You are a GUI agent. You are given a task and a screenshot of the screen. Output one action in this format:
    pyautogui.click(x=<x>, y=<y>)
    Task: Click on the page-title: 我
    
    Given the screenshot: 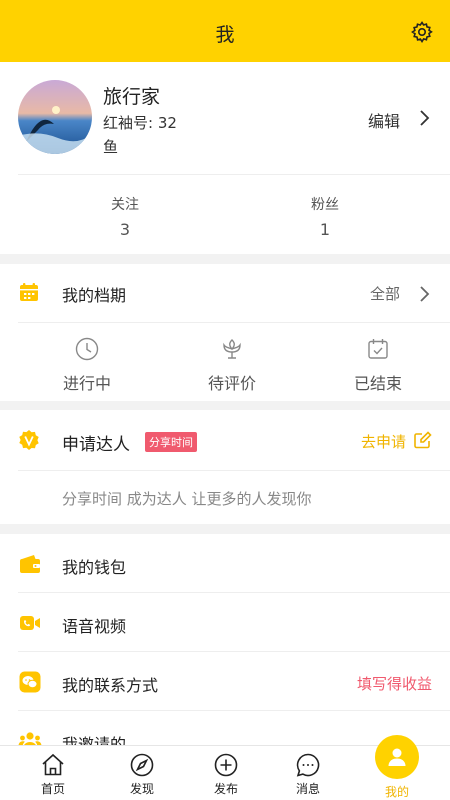 What is the action you would take?
    pyautogui.click(x=225, y=35)
    